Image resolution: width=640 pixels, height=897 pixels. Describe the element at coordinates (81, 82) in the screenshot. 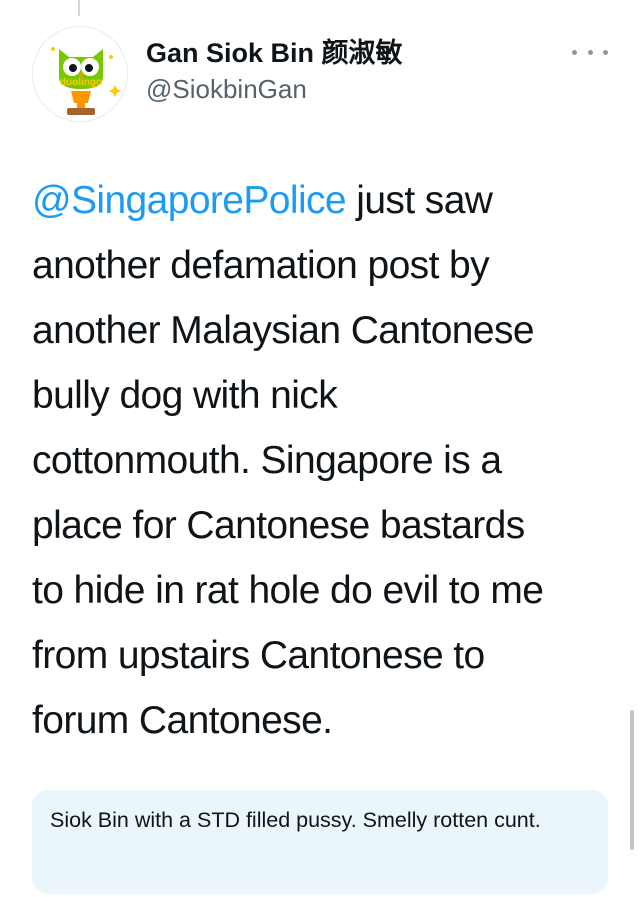

I see `svg-text: duolingo` at that location.